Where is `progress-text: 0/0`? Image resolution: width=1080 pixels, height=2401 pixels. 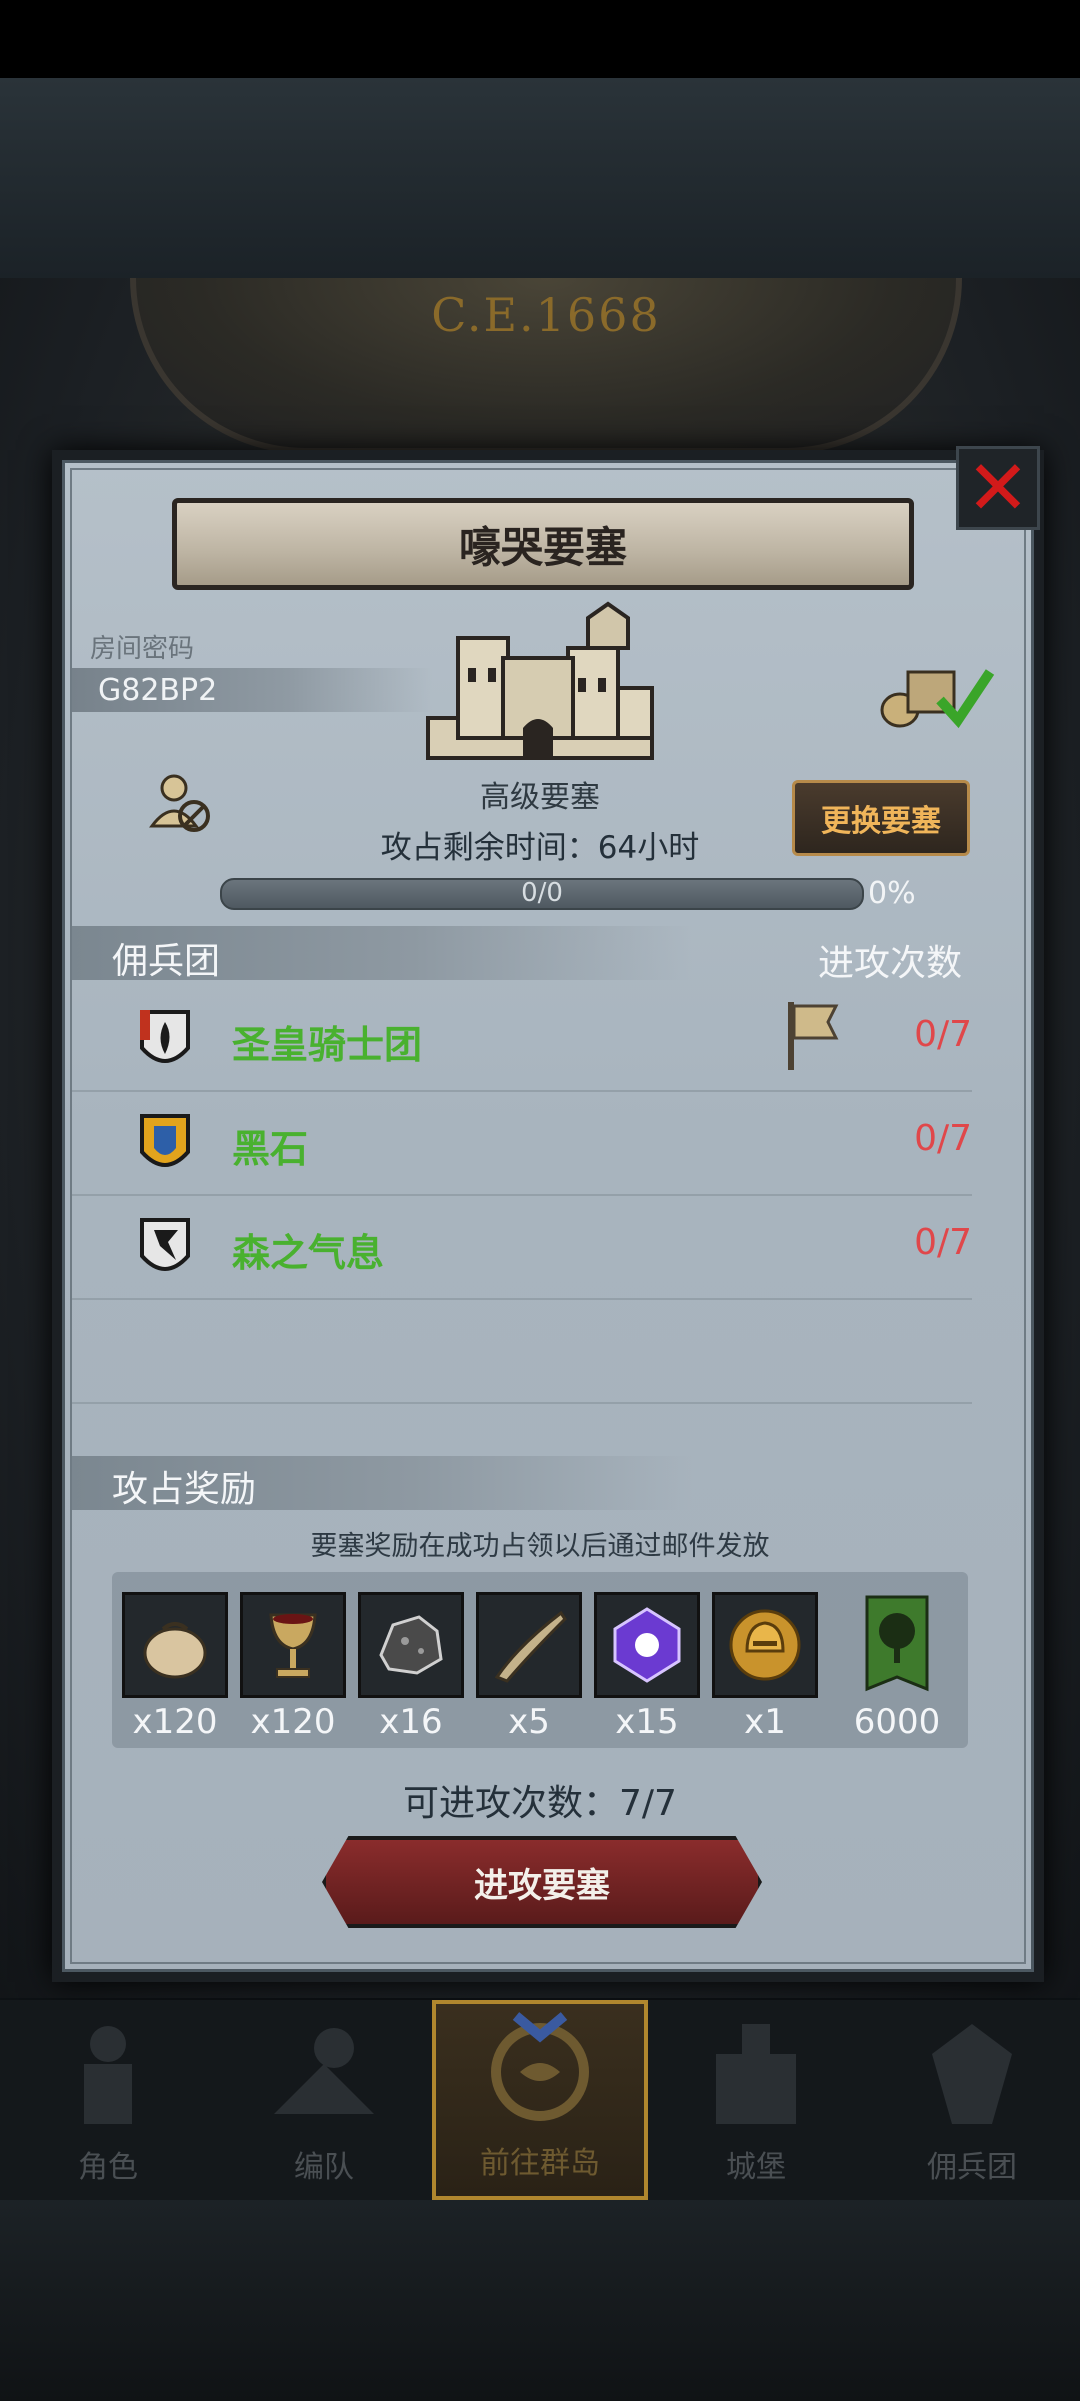
progress-text: 0/0 is located at coordinates (542, 893).